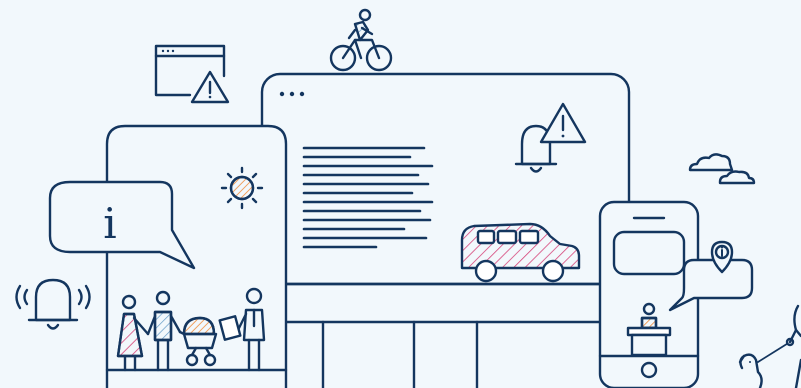 Image resolution: width=801 pixels, height=388 pixels. Describe the element at coordinates (442, 335) in the screenshot. I see `desk-lines` at that location.